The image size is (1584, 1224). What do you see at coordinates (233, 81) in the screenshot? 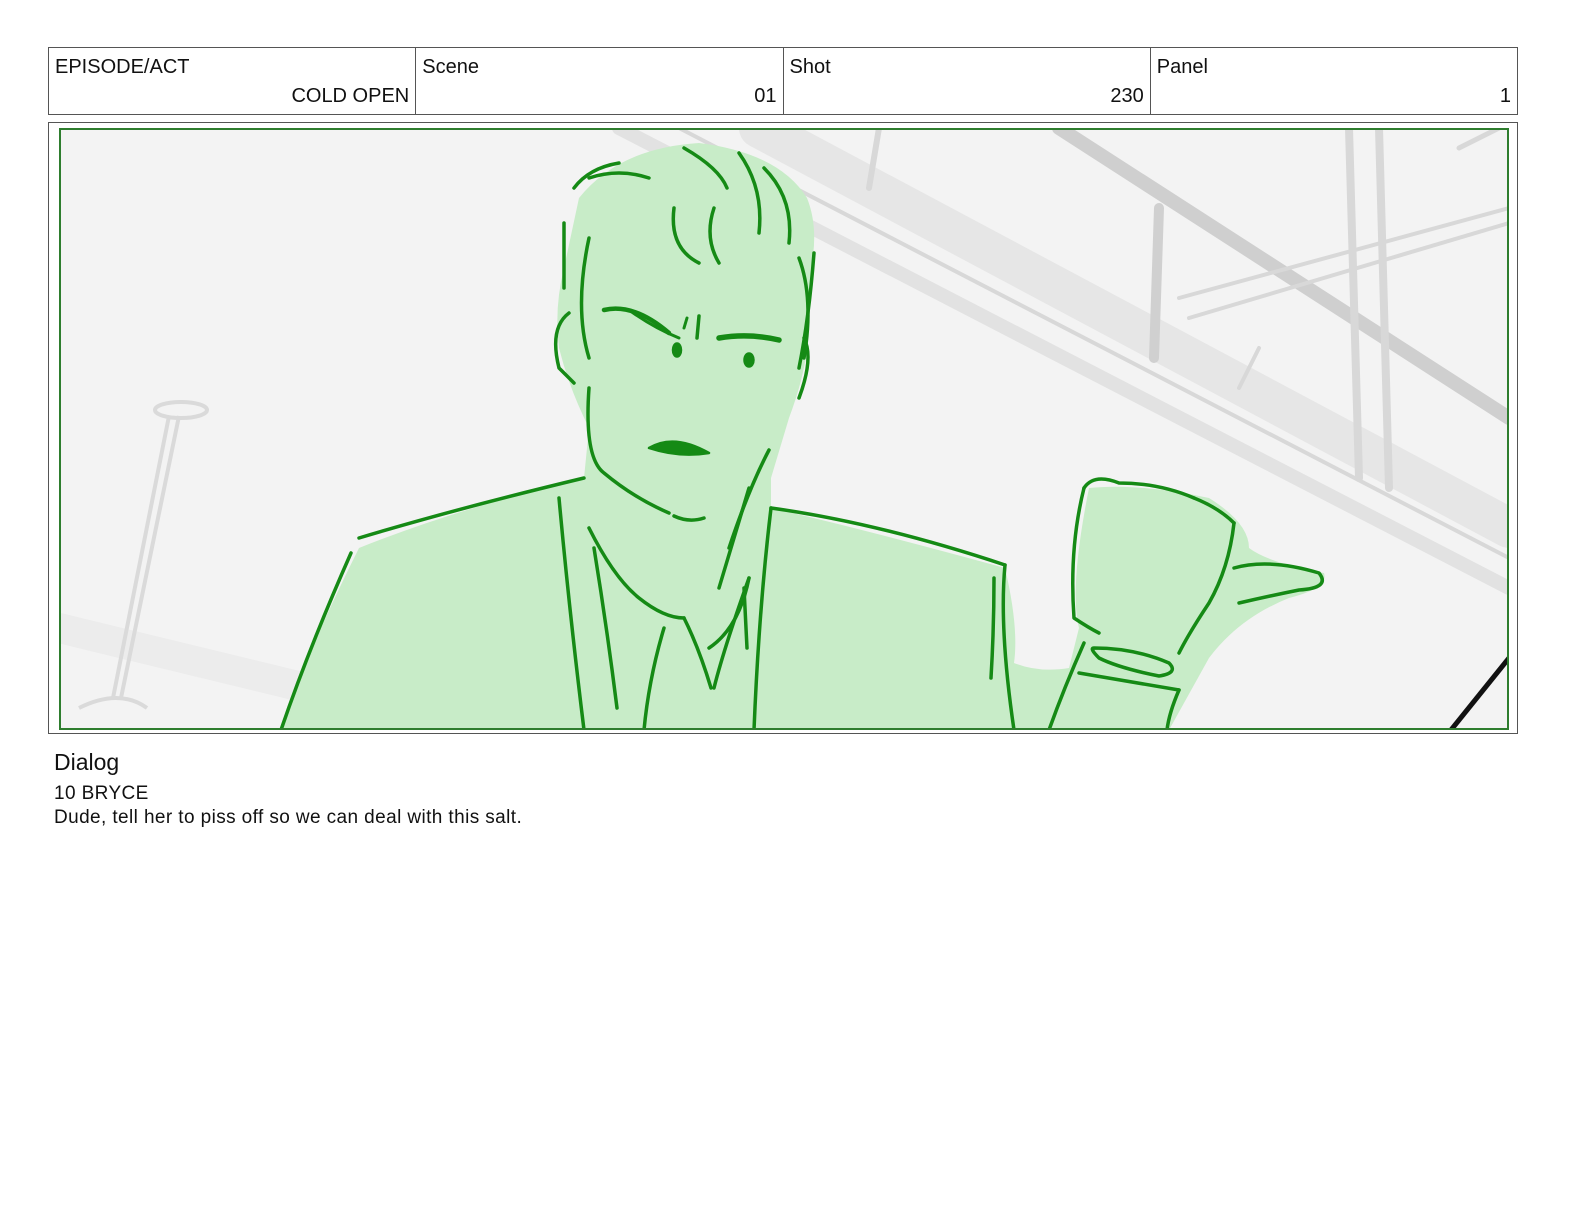
I see `episode-act-cell: EPISODE/ACT COLD OPEN` at bounding box center [233, 81].